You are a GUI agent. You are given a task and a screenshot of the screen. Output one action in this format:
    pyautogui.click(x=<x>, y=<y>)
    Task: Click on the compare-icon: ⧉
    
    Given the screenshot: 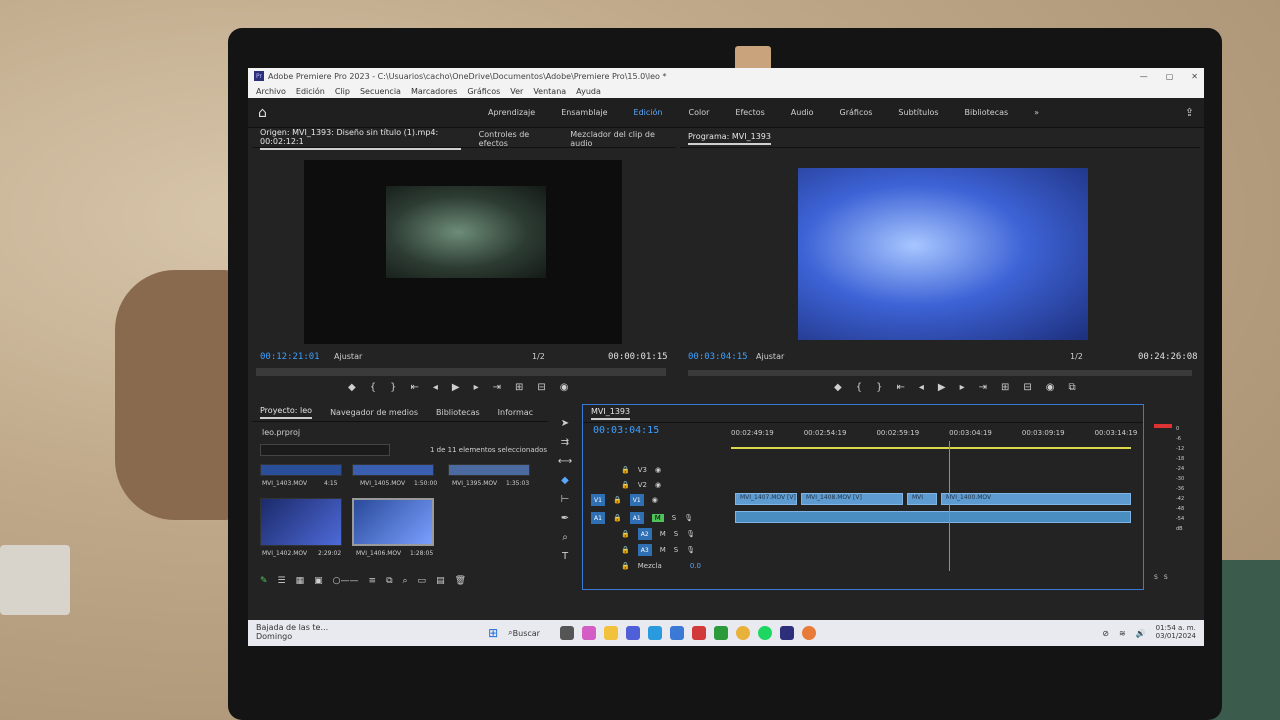 What is the action you would take?
    pyautogui.click(x=1072, y=387)
    